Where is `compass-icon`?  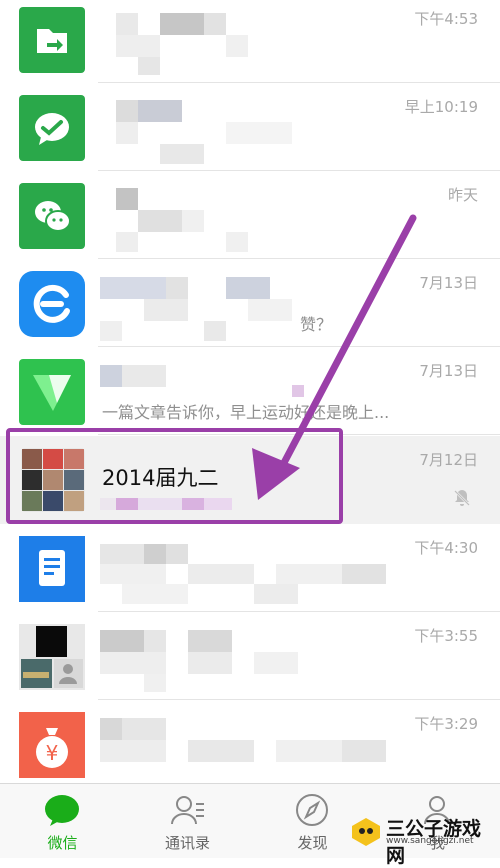
compass-icon is located at coordinates (312, 810).